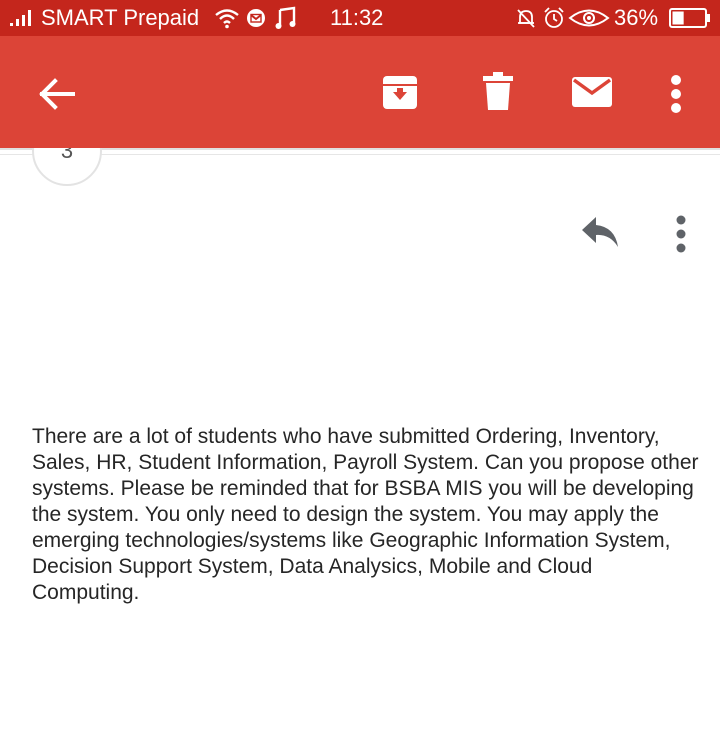 The height and width of the screenshot is (737, 720). I want to click on music-note-icon, so click(286, 18).